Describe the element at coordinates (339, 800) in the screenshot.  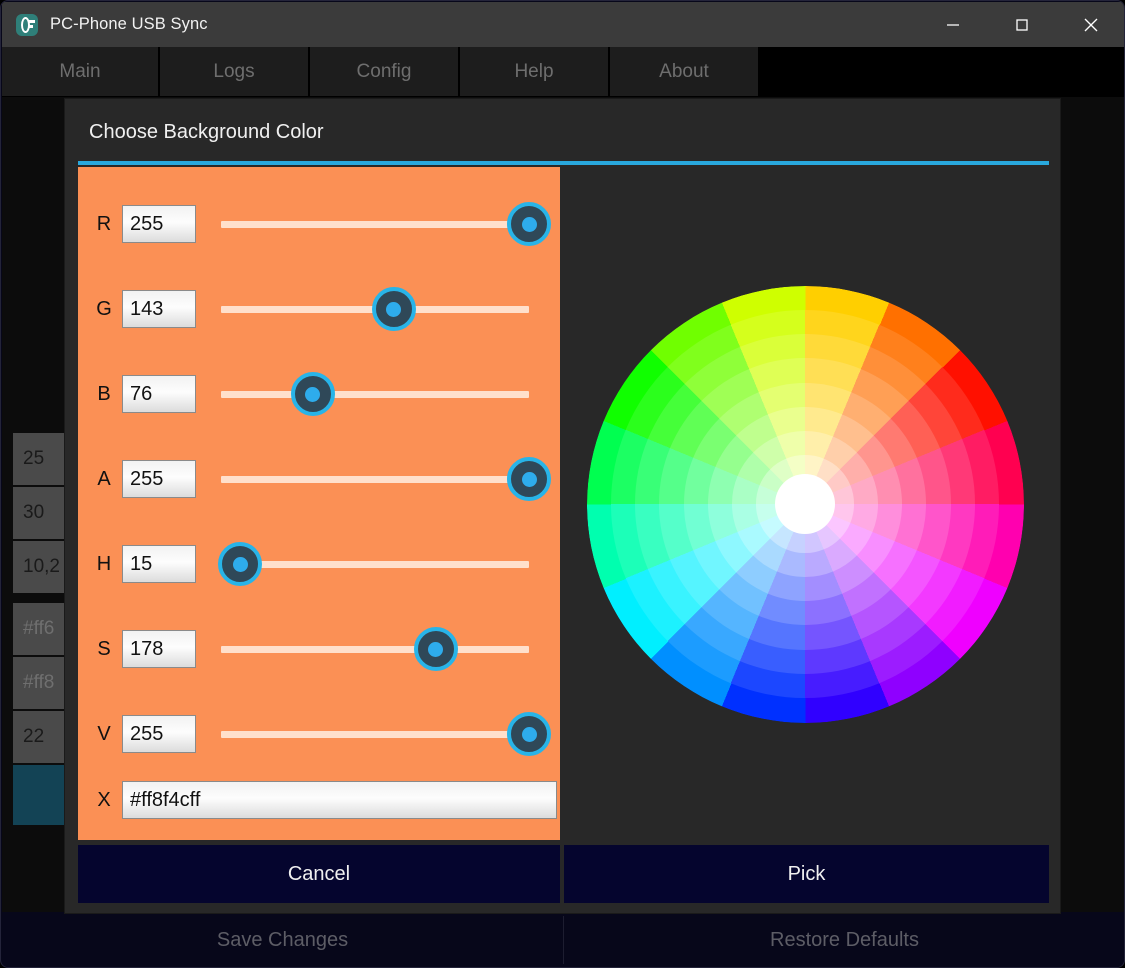
I see `hex-input` at that location.